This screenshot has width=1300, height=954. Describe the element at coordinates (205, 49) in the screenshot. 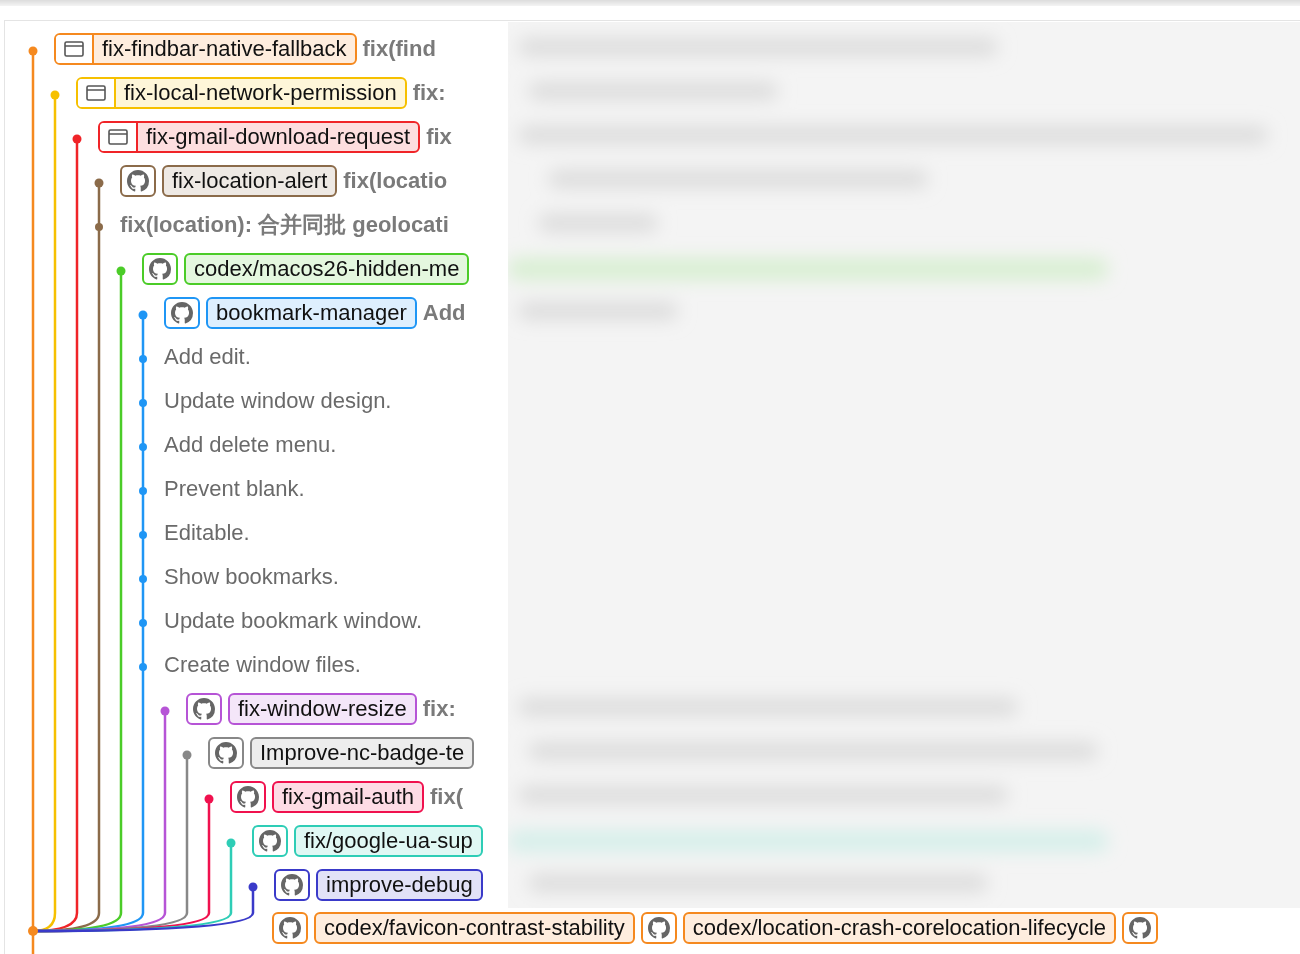

I see `branch-label: fix-findbar-native-fallback` at that location.